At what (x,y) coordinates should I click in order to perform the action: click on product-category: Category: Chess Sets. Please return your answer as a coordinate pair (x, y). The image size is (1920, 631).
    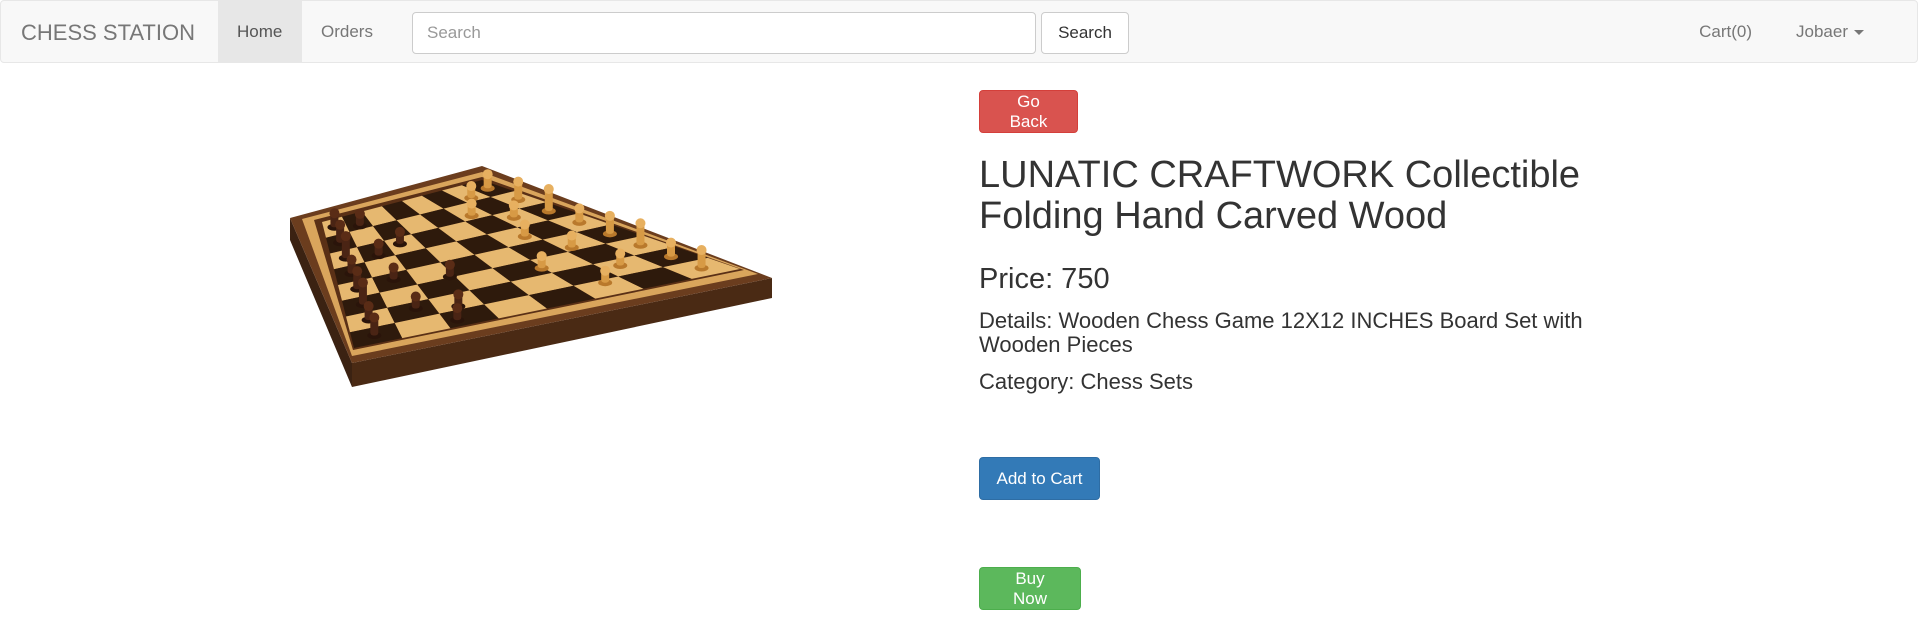
    Looking at the image, I should click on (1086, 381).